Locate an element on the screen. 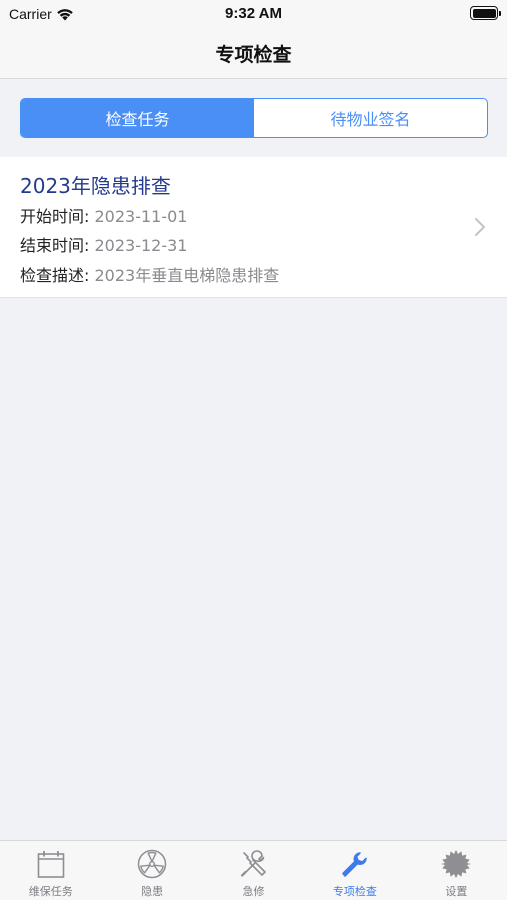 This screenshot has height=900, width=507. tab-emergency-repair: 急修 is located at coordinates (253, 870).